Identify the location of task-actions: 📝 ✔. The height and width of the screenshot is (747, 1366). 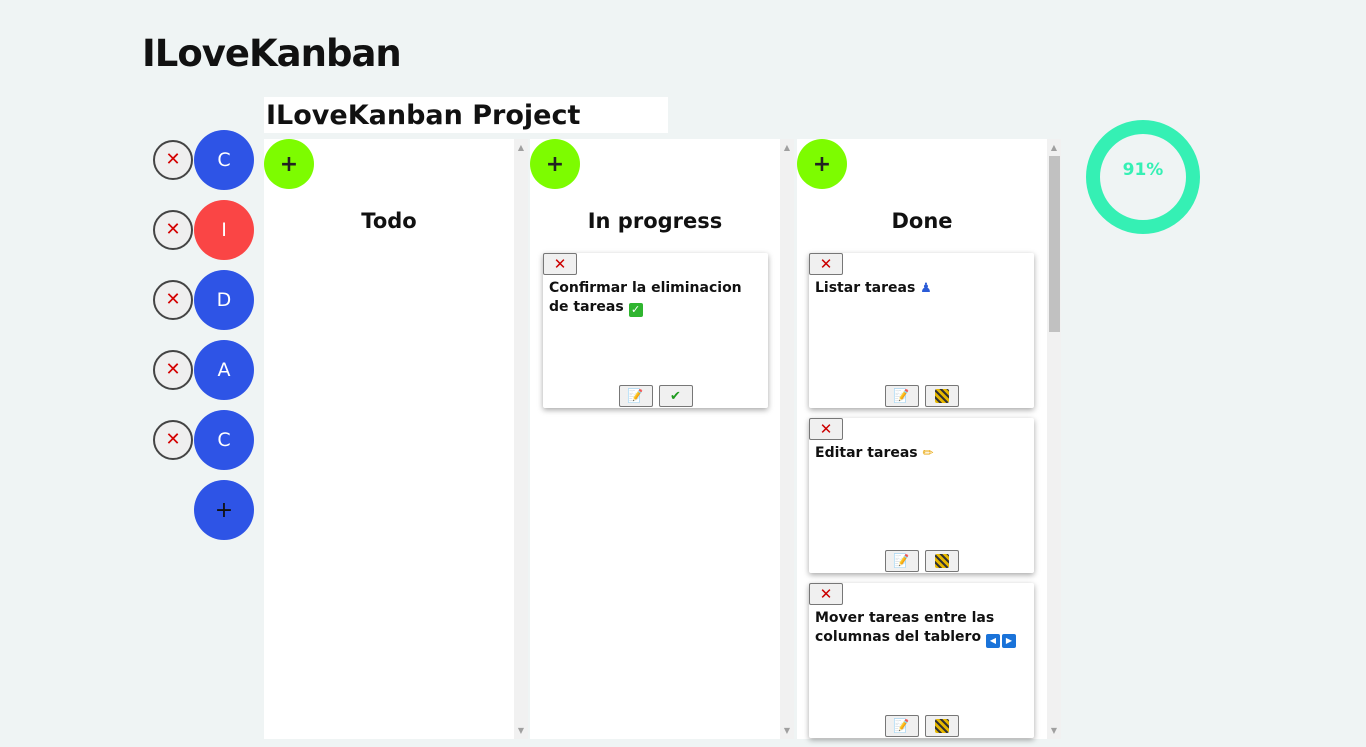
(655, 396).